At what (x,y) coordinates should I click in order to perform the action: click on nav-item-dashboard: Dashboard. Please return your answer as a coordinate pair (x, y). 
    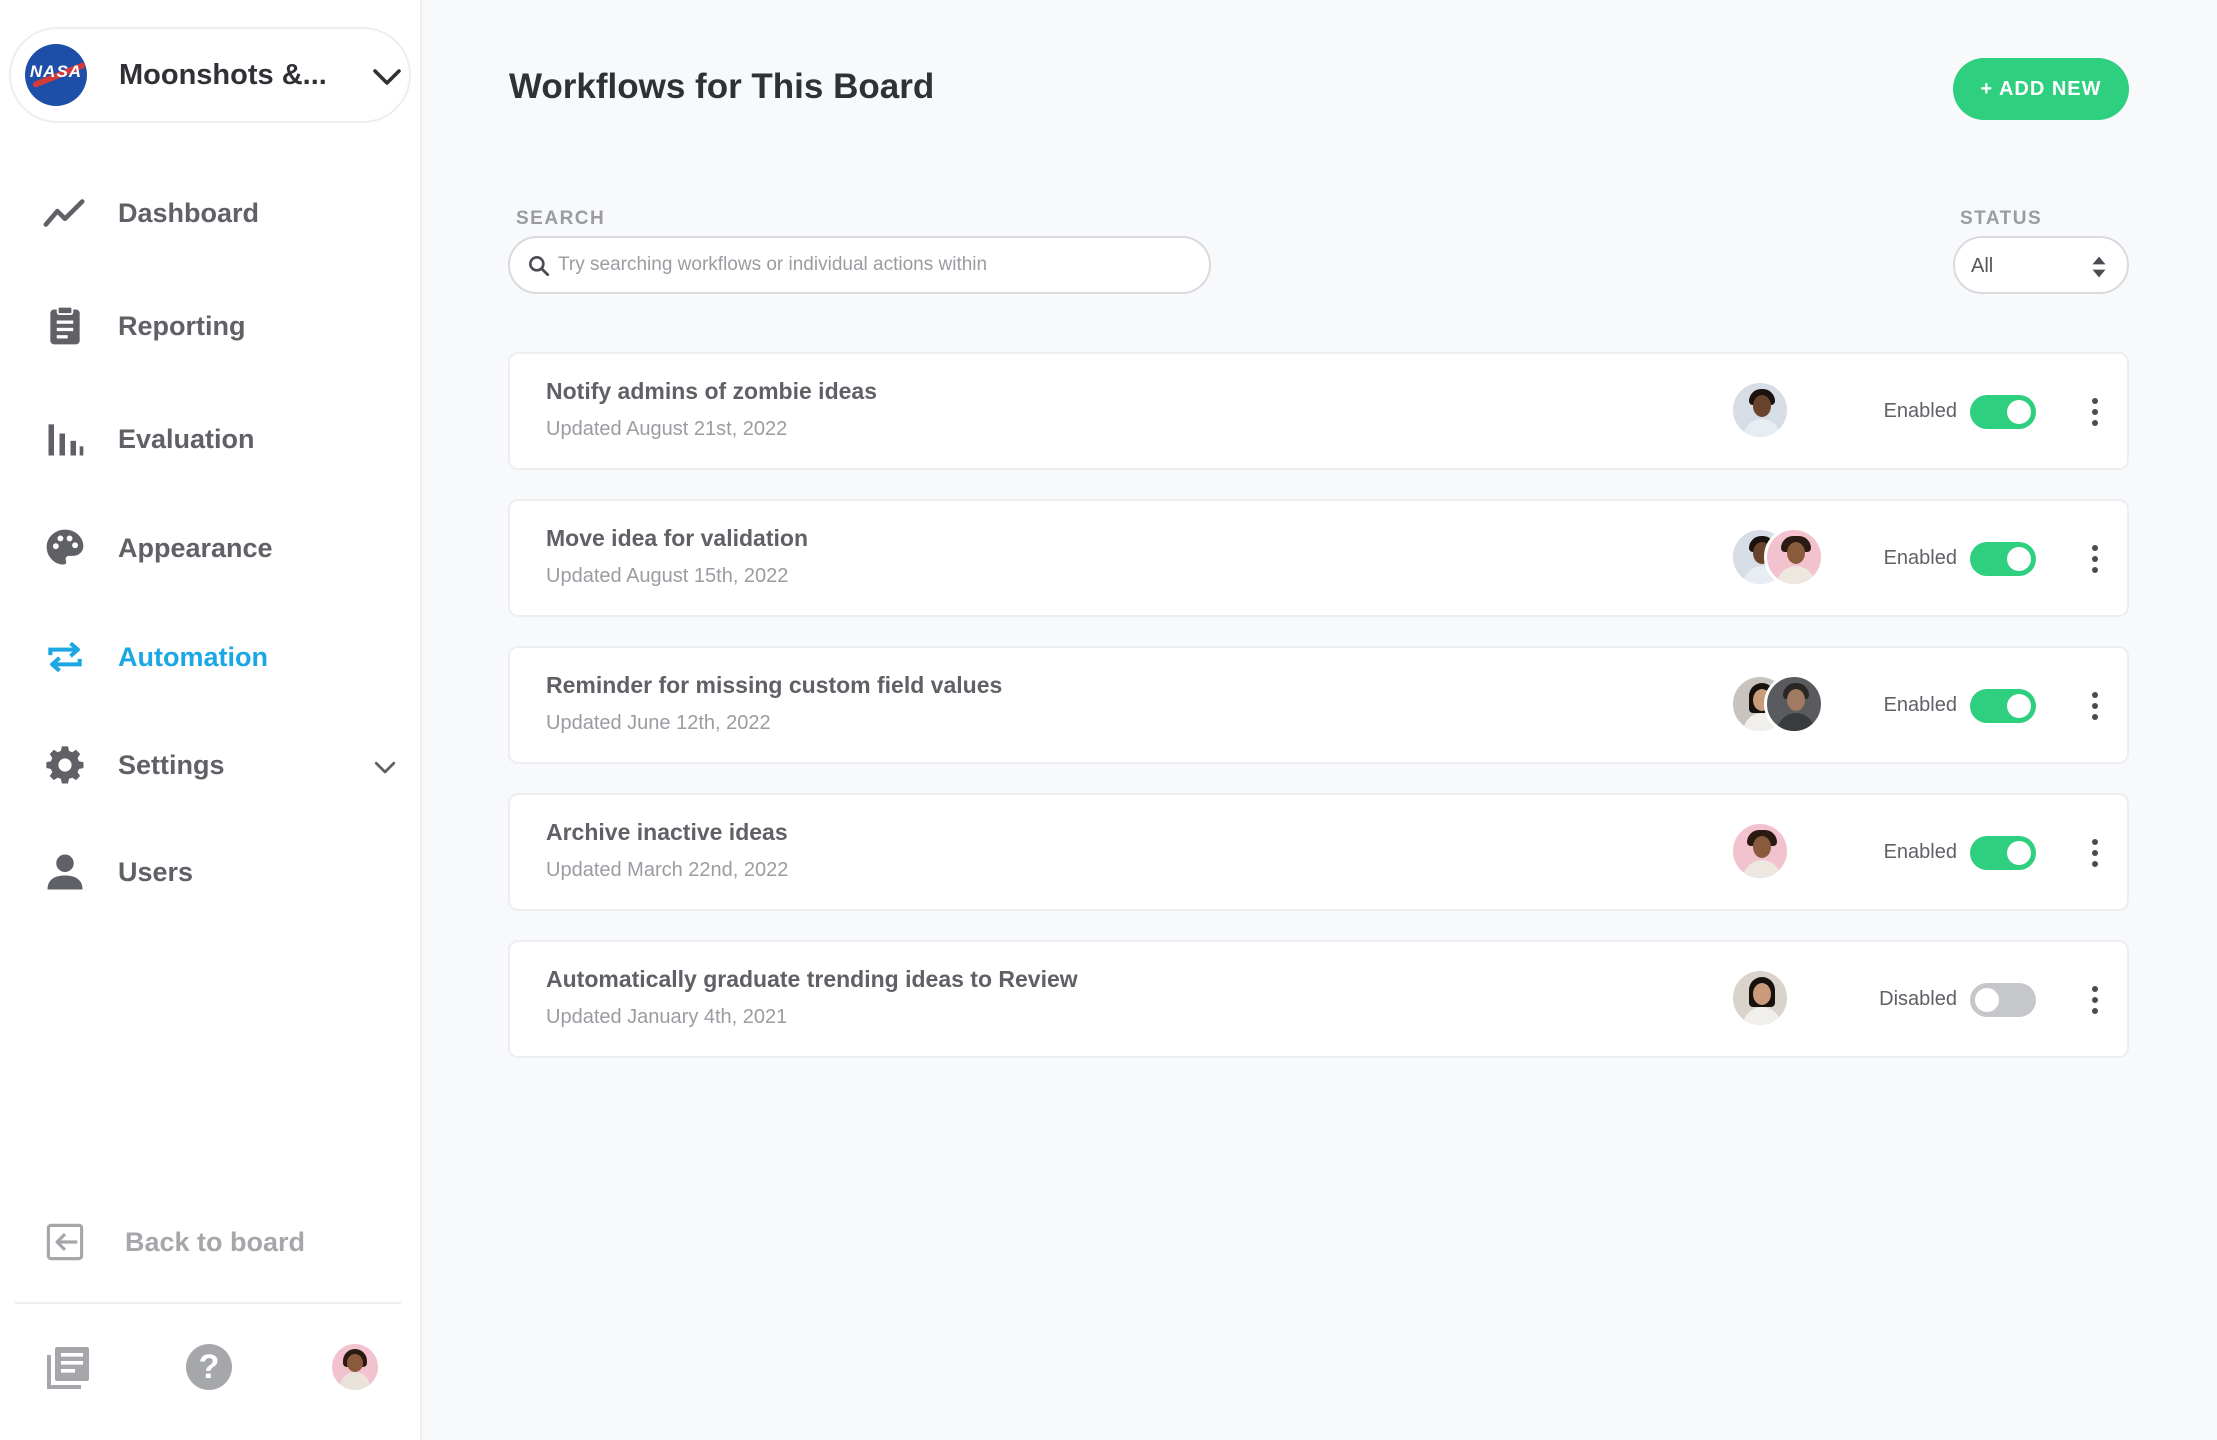
    Looking at the image, I should click on (222, 213).